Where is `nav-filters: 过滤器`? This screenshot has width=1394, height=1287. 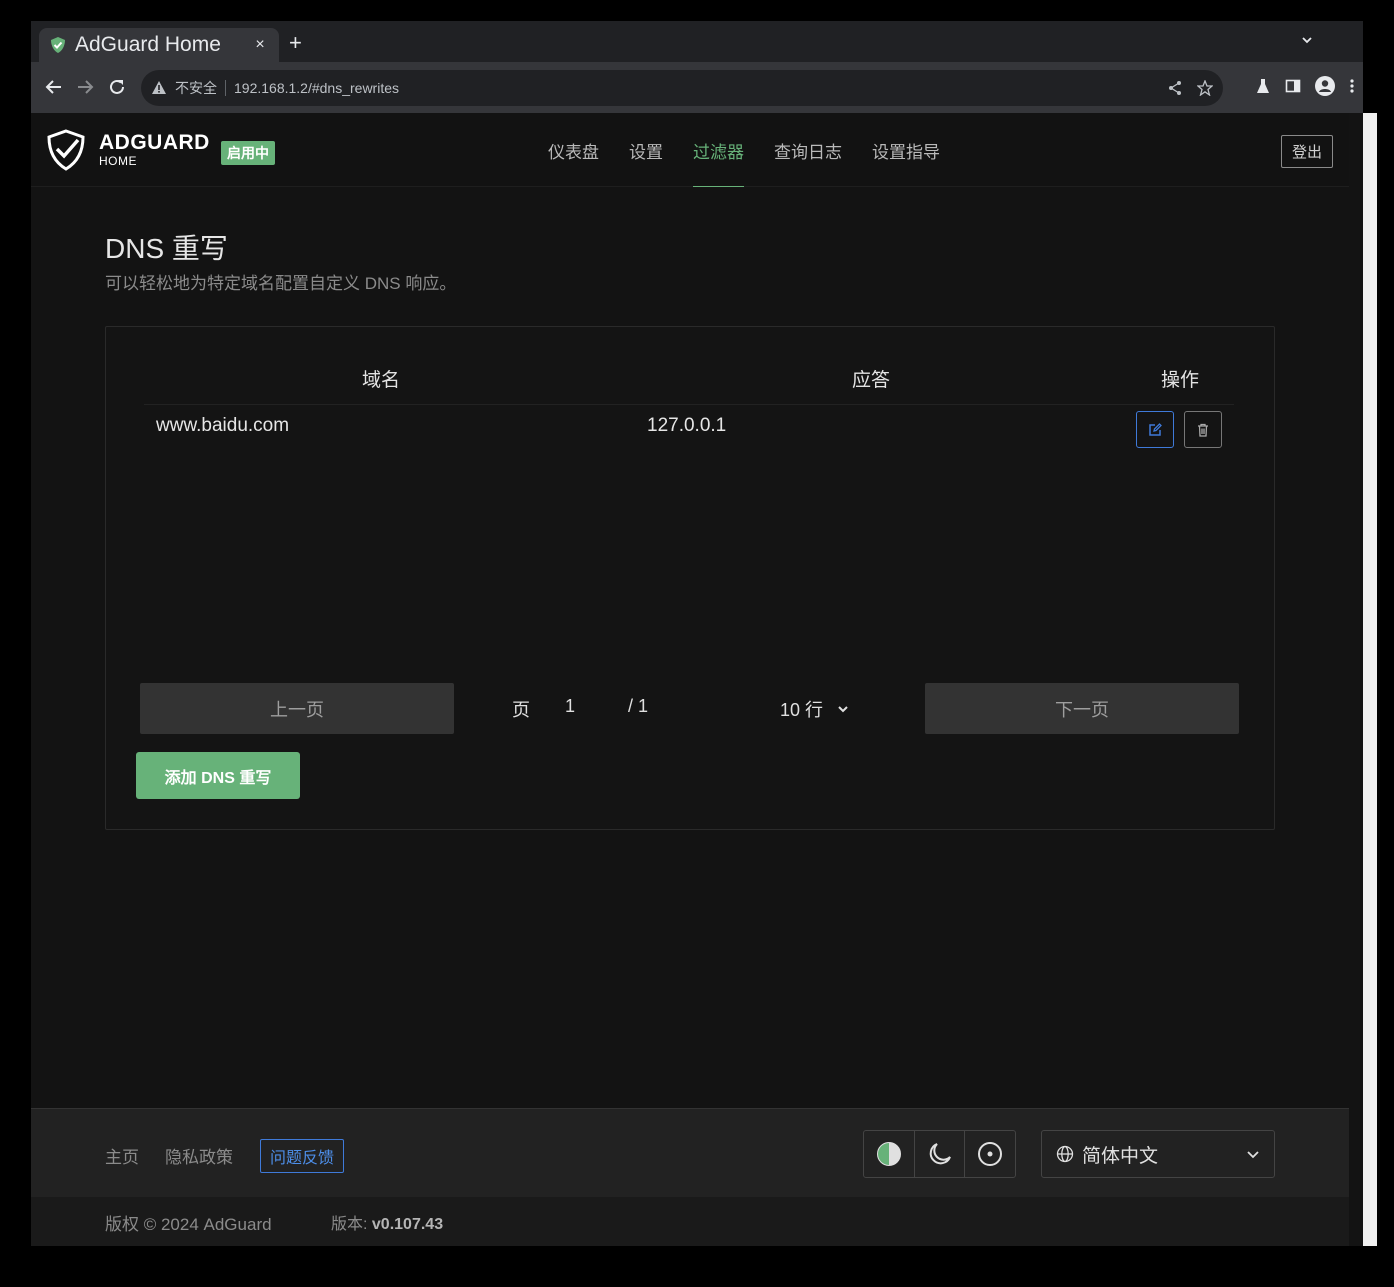
nav-filters: 过滤器 is located at coordinates (718, 150).